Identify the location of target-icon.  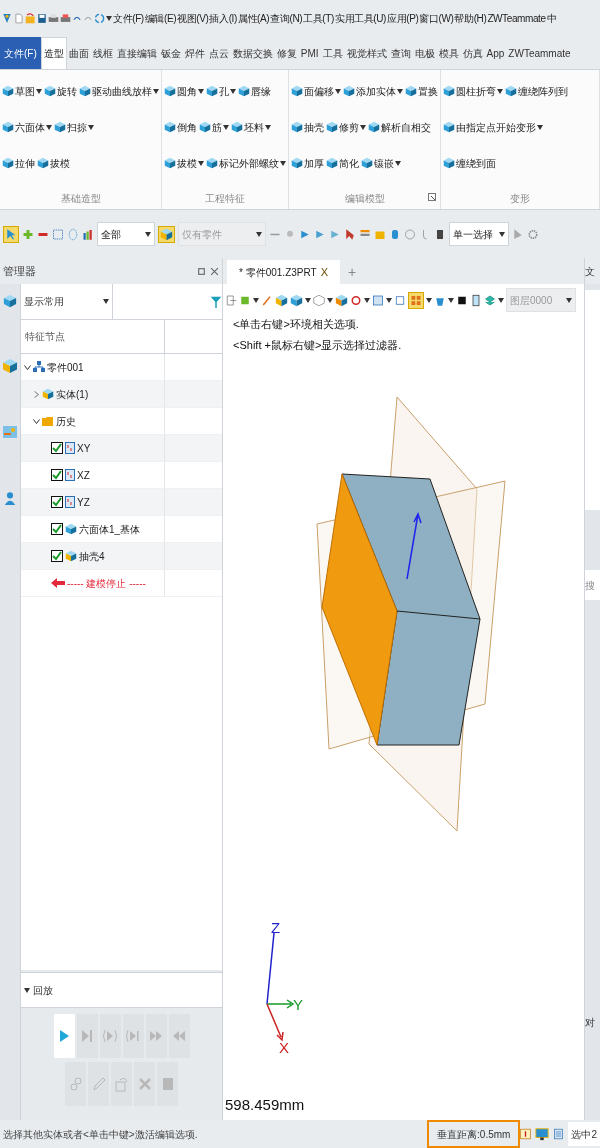
(356, 300).